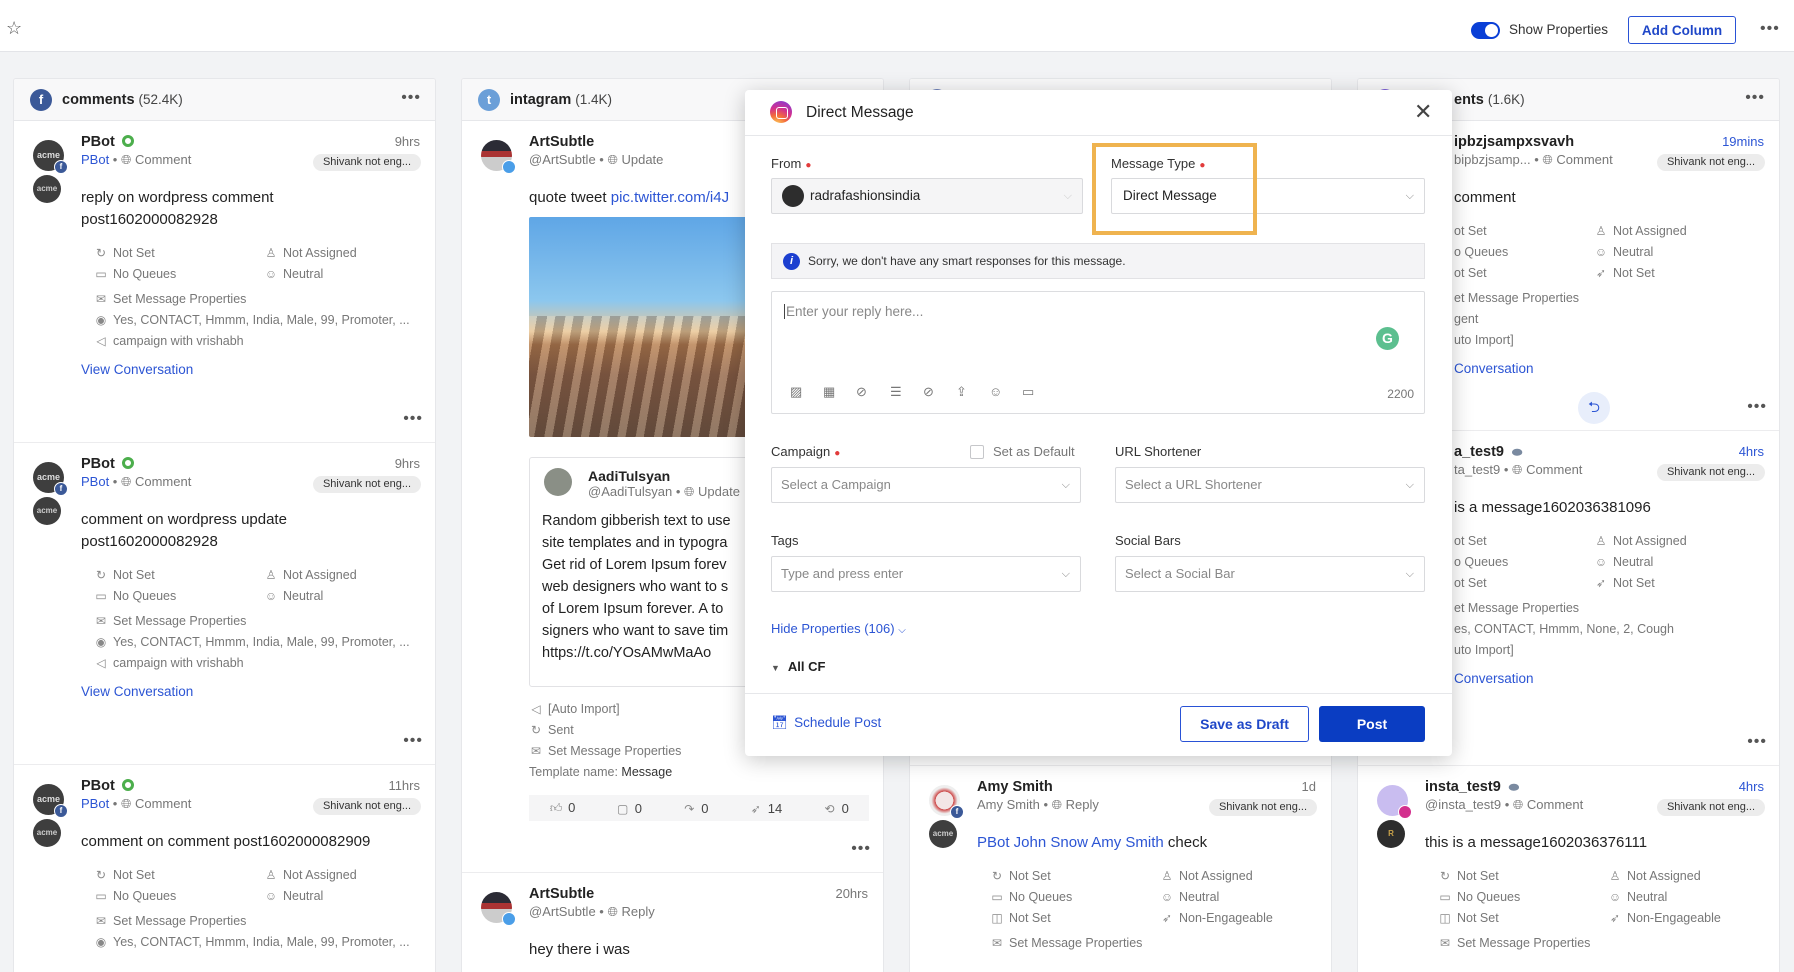 Image resolution: width=1794 pixels, height=972 pixels. Describe the element at coordinates (1472, 787) in the screenshot. I see `author-name: insta_test9 ⬬` at that location.